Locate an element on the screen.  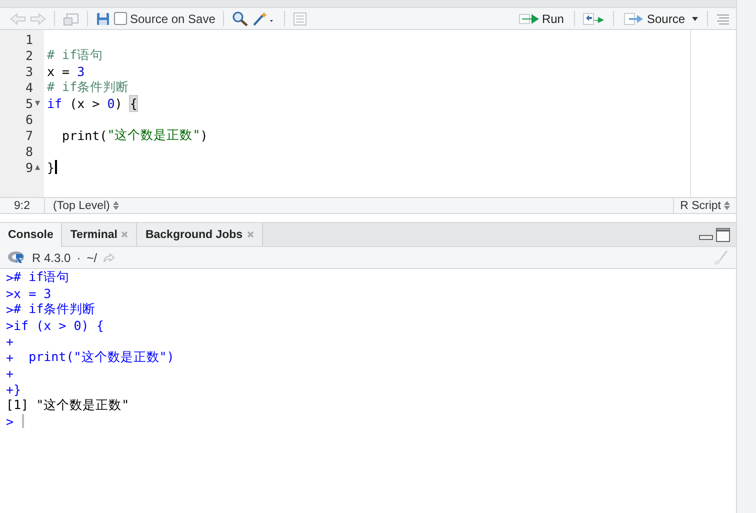
working-directory: ~/ is located at coordinates (92, 257).